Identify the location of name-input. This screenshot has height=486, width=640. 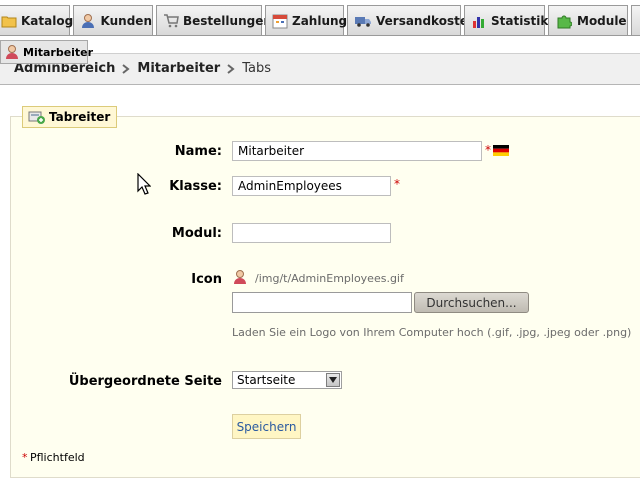
(357, 151).